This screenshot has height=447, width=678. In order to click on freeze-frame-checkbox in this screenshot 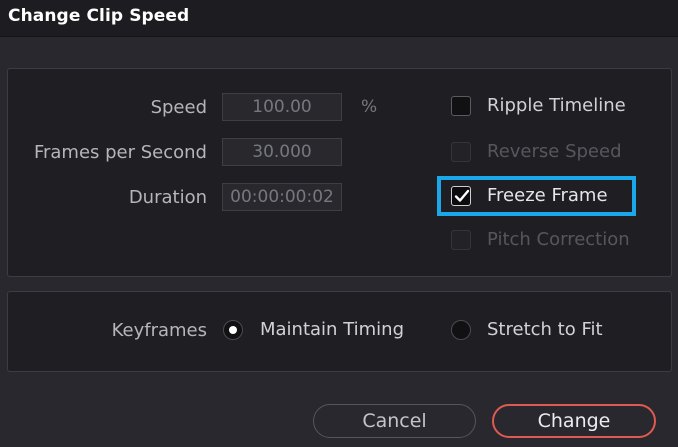, I will do `click(461, 196)`.